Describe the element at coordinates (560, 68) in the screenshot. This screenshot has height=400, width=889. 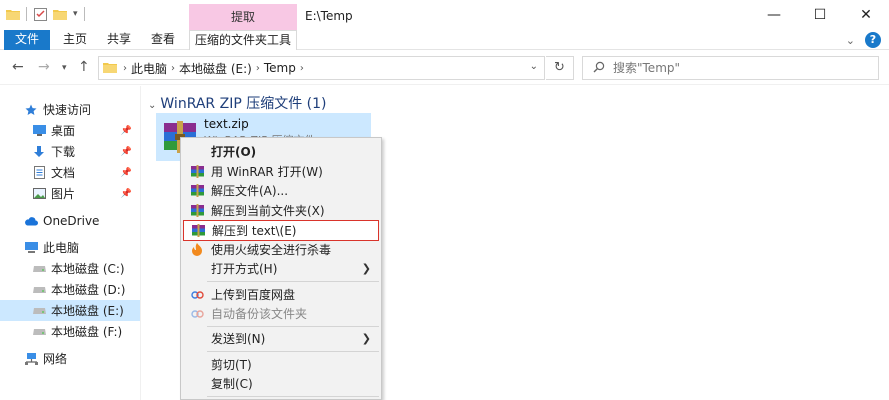
I see `refresh-button: ↻` at that location.